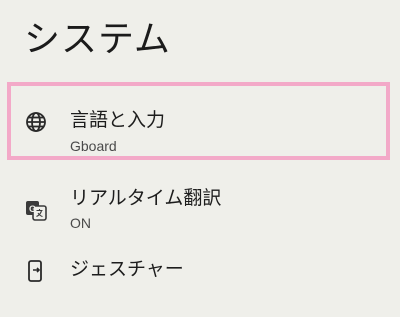 The image size is (400, 317). I want to click on settings-item-title: ジェスチャー, so click(127, 269).